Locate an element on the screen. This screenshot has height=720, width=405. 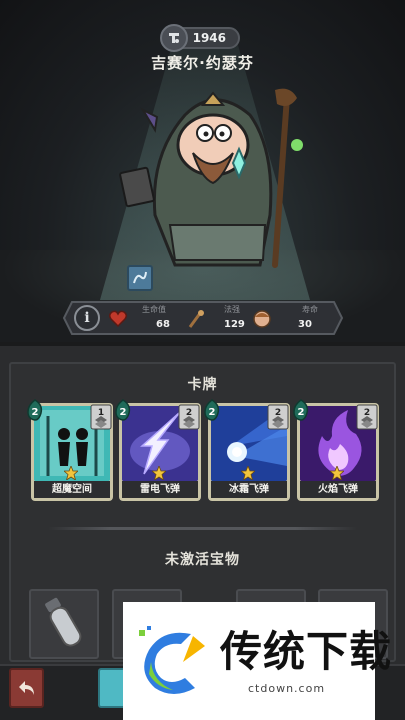
card-name: 雷电飞弹 is located at coordinates (160, 489).